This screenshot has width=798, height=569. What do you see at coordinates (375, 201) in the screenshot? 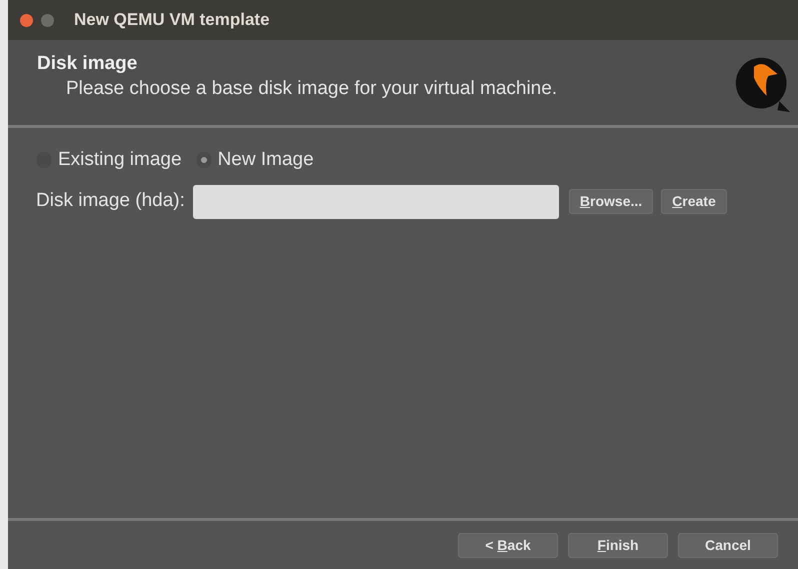
I see `disk-image-field` at bounding box center [375, 201].